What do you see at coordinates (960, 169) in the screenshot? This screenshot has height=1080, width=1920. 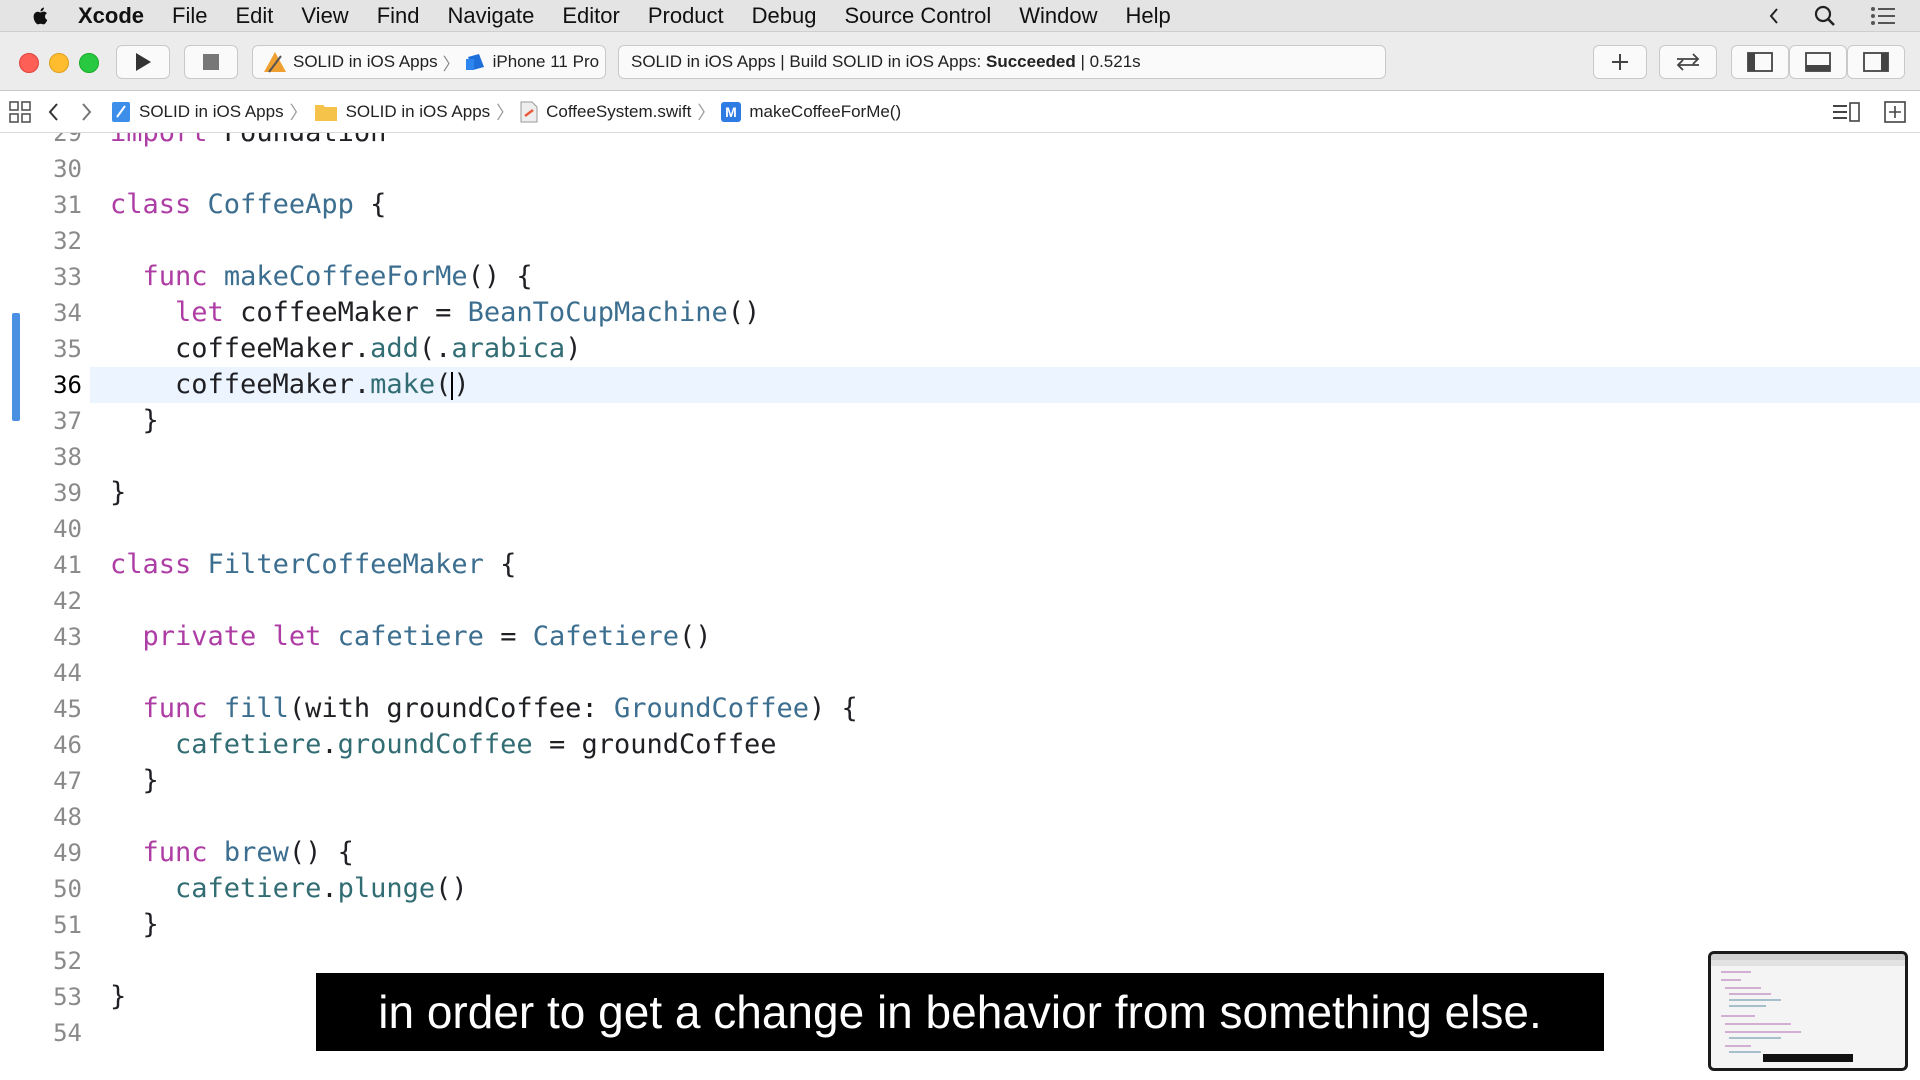 I see `code-line: 30` at bounding box center [960, 169].